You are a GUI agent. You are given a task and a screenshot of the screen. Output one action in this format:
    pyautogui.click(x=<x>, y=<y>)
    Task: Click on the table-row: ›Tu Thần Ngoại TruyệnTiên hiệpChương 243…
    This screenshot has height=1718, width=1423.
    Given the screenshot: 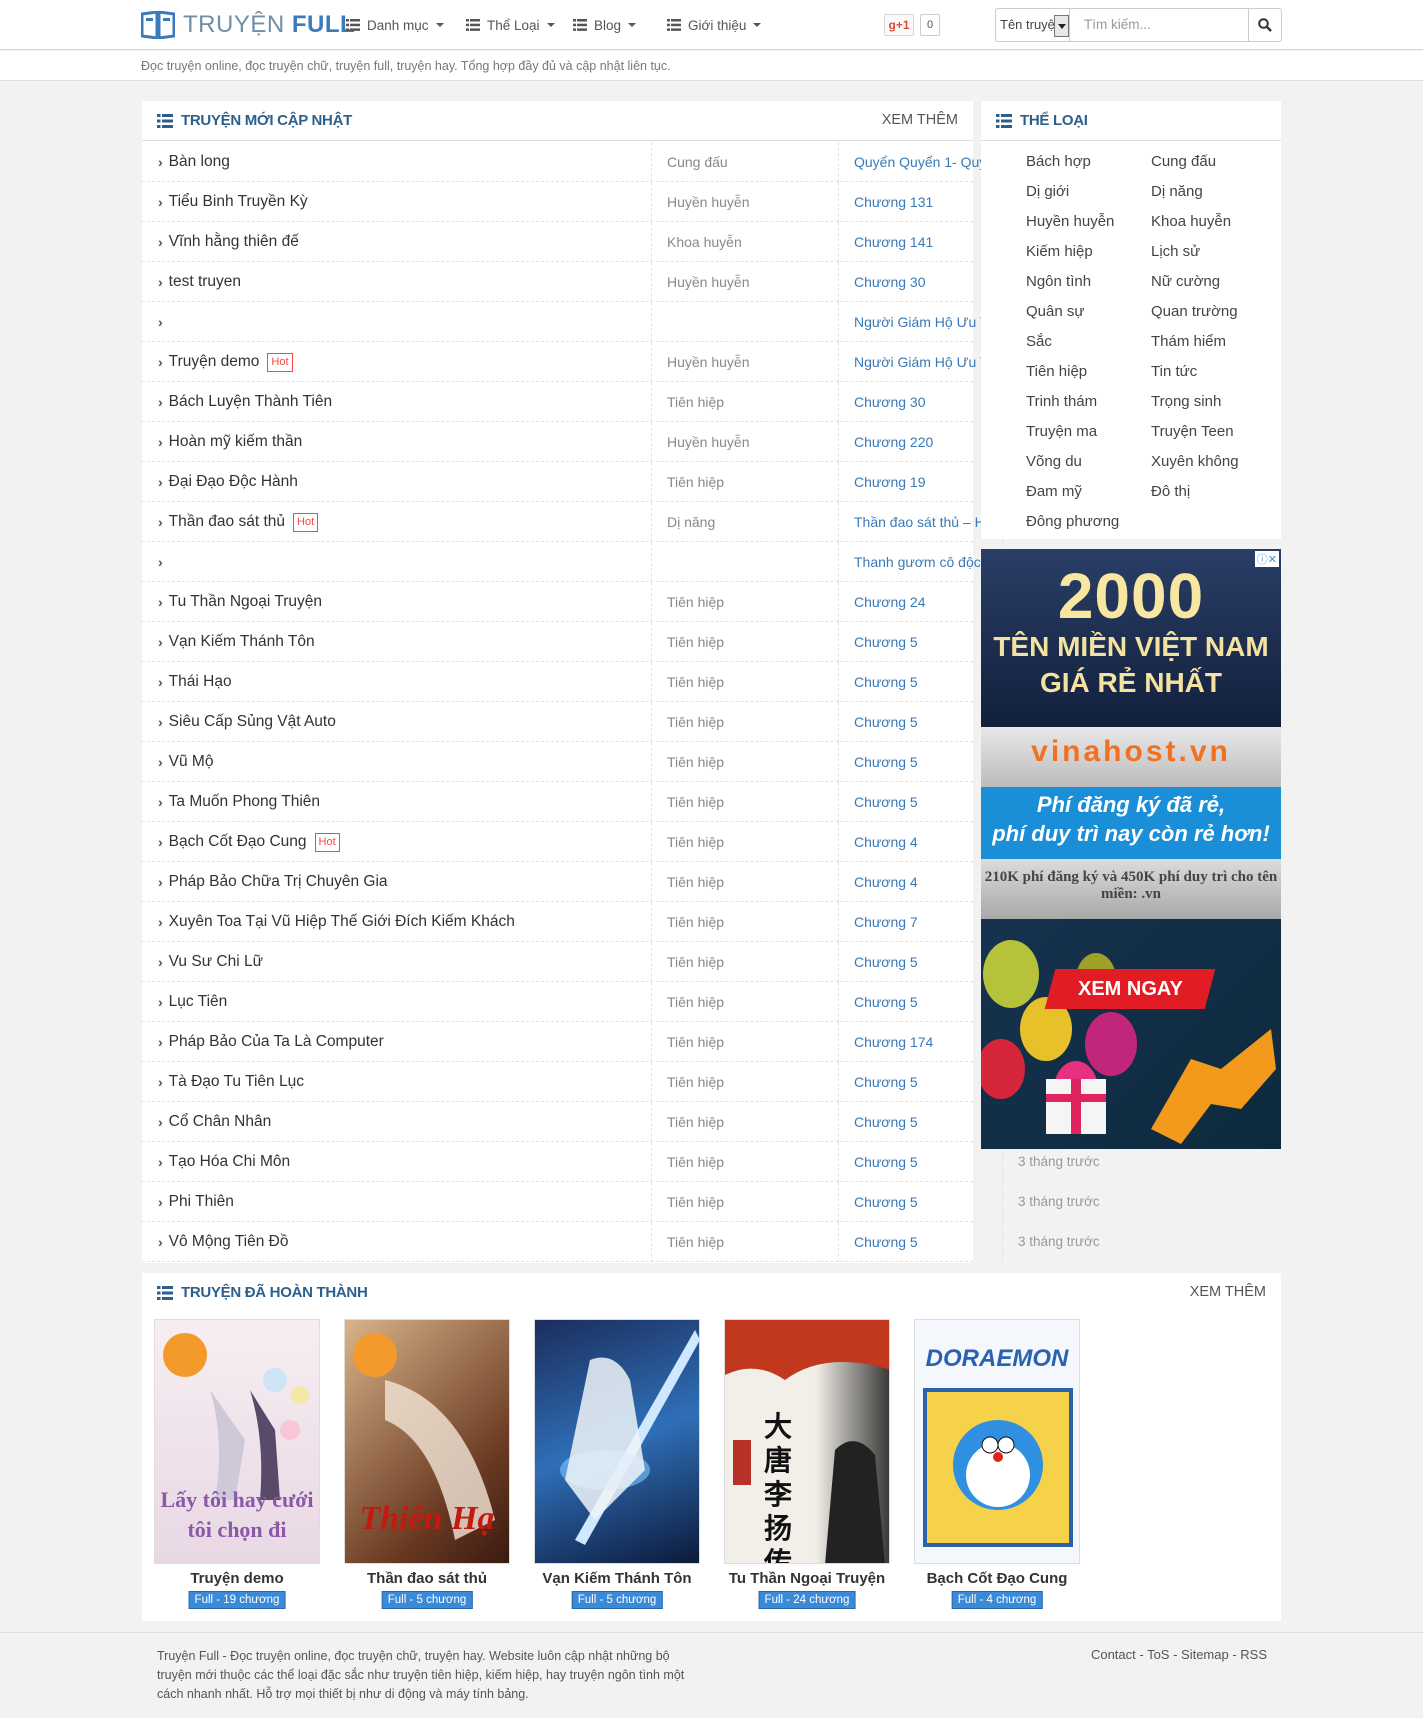 What is the action you would take?
    pyautogui.click(x=621, y=602)
    